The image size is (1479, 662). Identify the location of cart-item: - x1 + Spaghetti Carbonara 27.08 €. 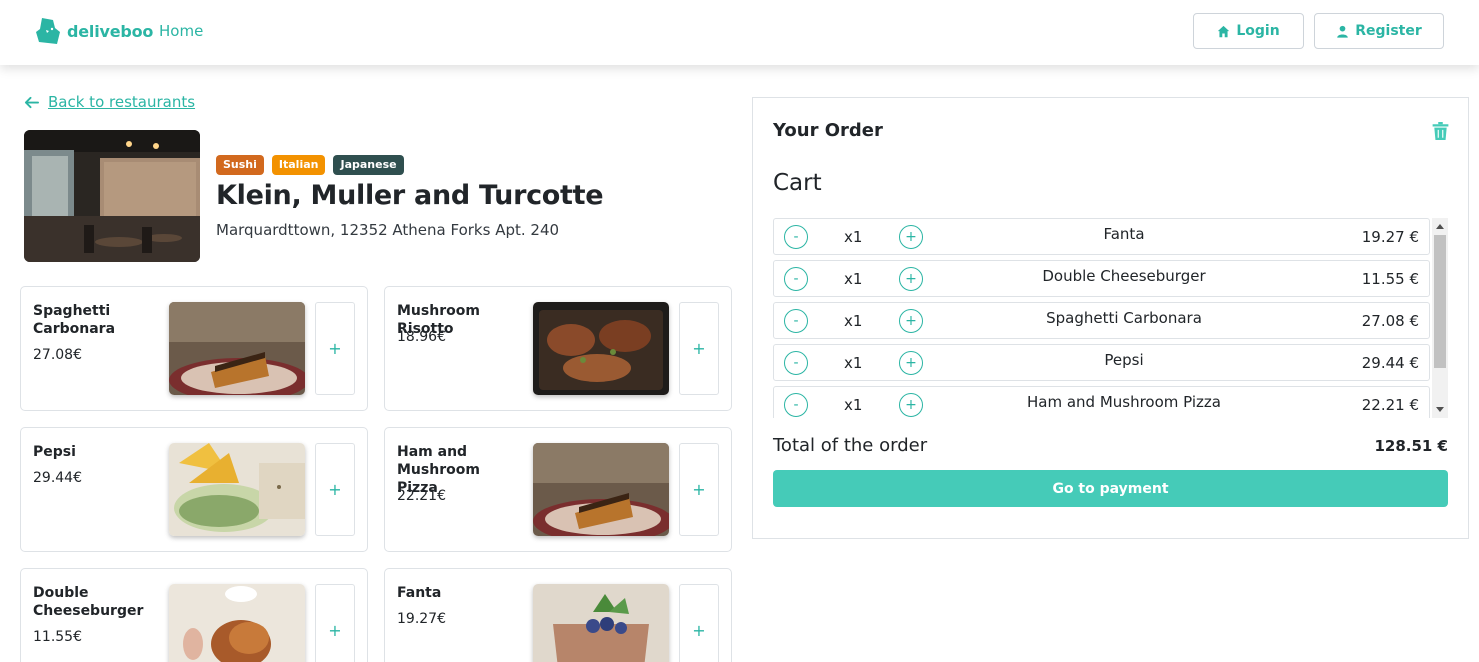
(1101, 320).